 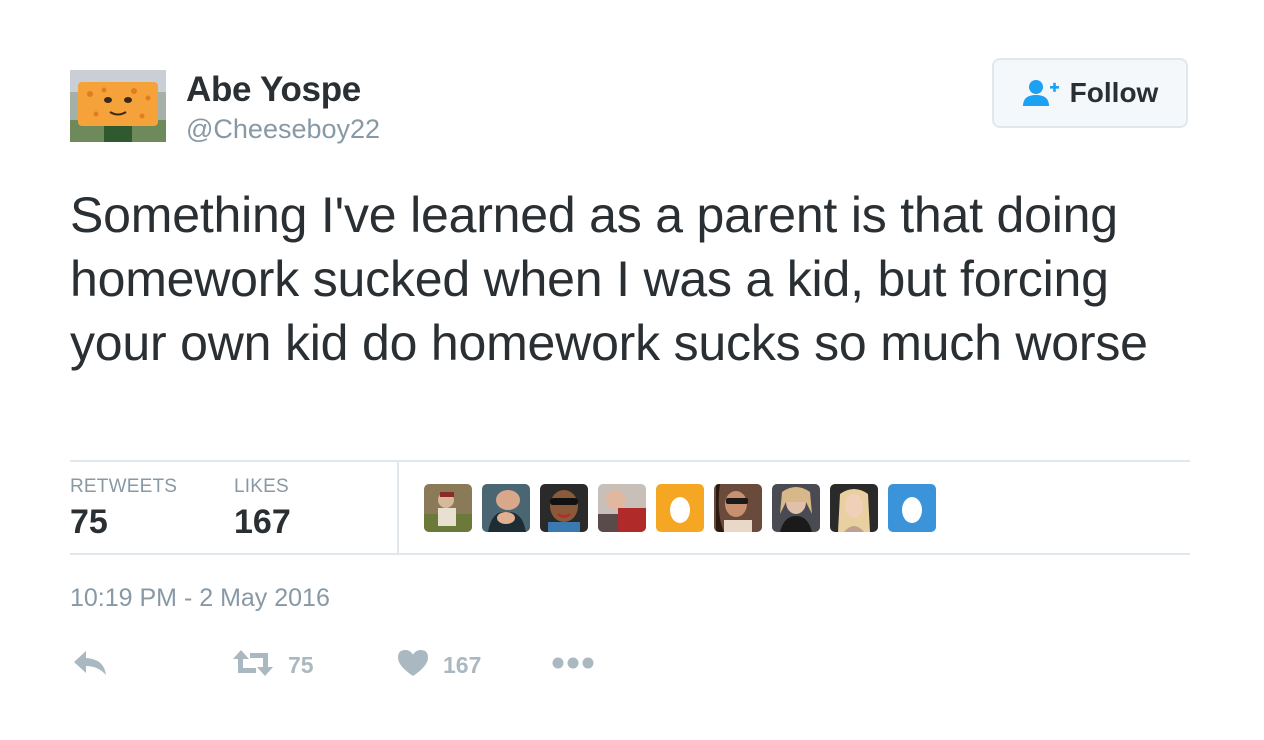 I want to click on retweets-stat: RETWEETS 75, so click(x=123, y=509).